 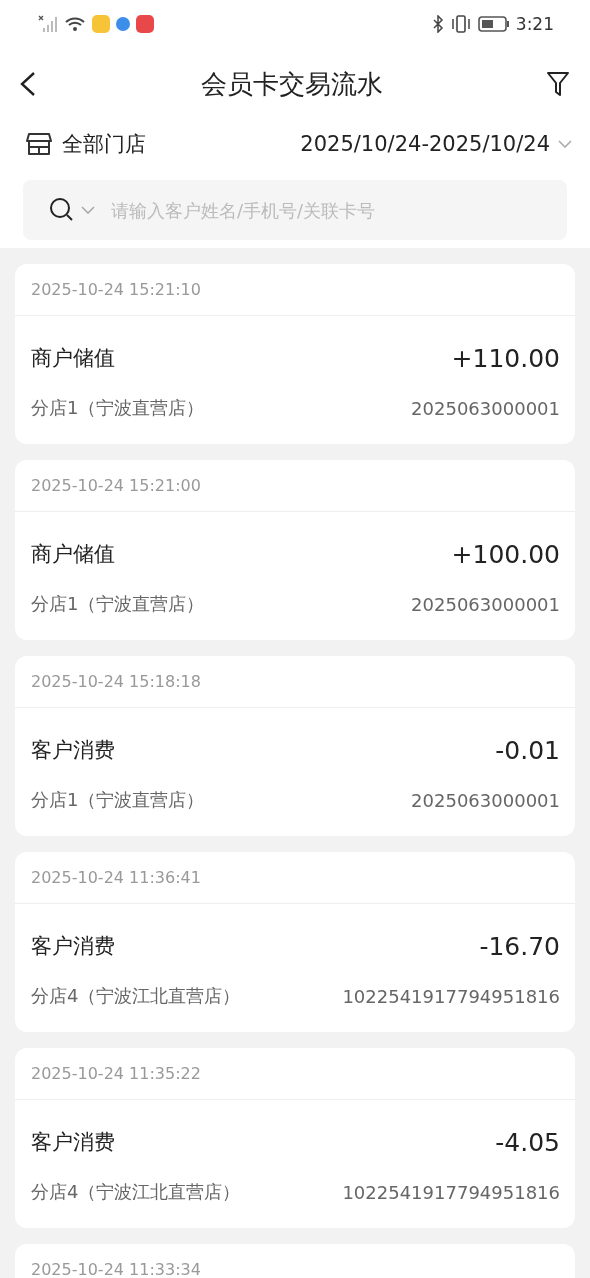 I want to click on transaction-time: 2025-10-24 11:33:34, so click(x=116, y=1269).